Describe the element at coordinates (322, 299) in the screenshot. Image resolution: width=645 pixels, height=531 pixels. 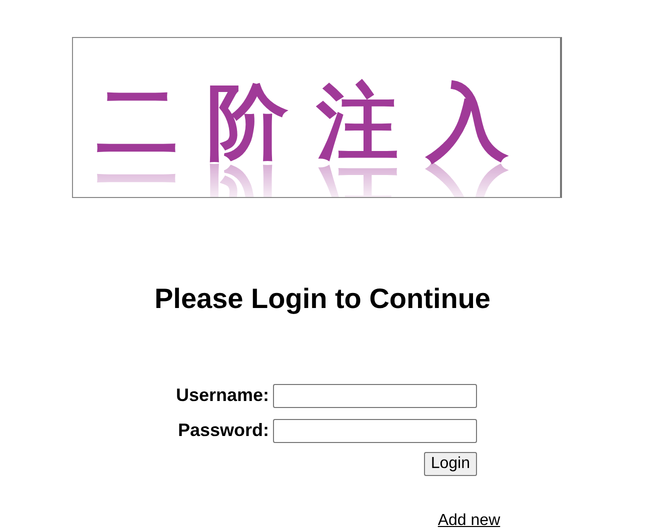
I see `page-heading: Please Login to Continue` at that location.